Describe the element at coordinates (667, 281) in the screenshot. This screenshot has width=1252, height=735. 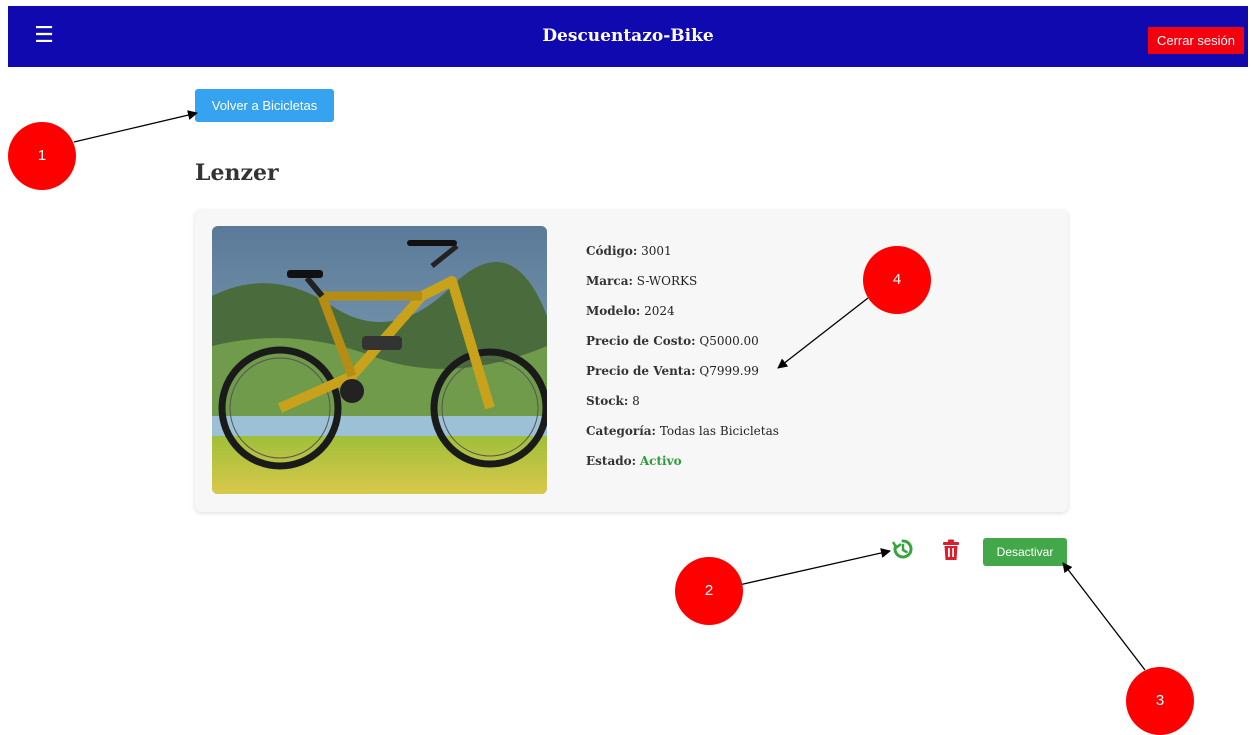
I see `detail-value: S-WORKS` at that location.